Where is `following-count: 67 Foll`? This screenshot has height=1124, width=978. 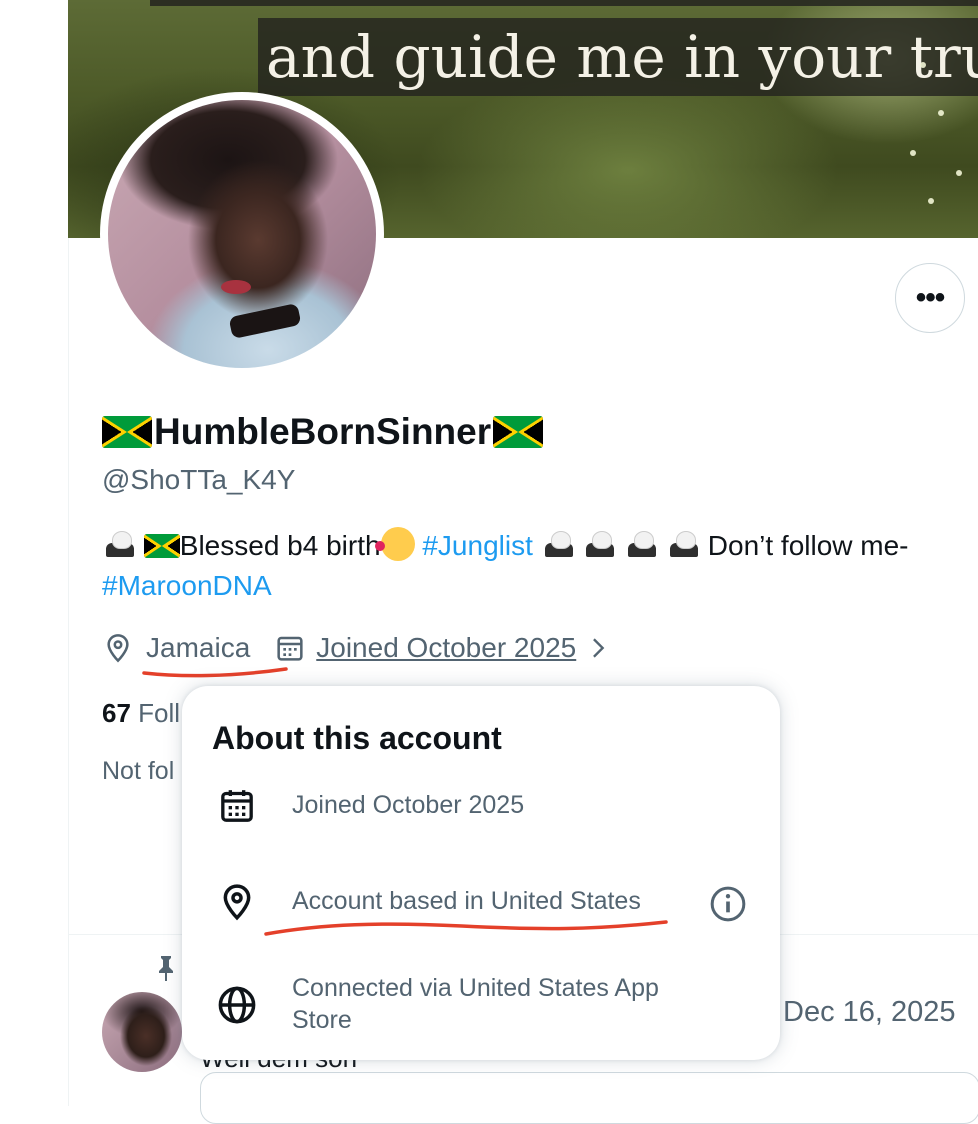
following-count: 67 Foll is located at coordinates (141, 713).